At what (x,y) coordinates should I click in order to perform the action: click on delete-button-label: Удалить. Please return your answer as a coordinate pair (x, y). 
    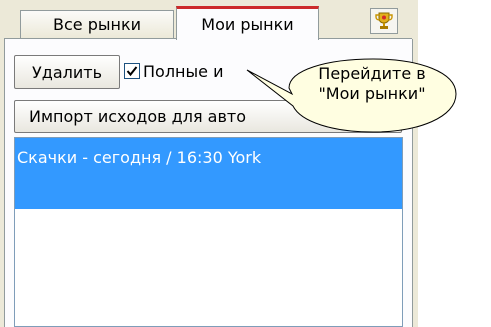
    Looking at the image, I should click on (67, 72).